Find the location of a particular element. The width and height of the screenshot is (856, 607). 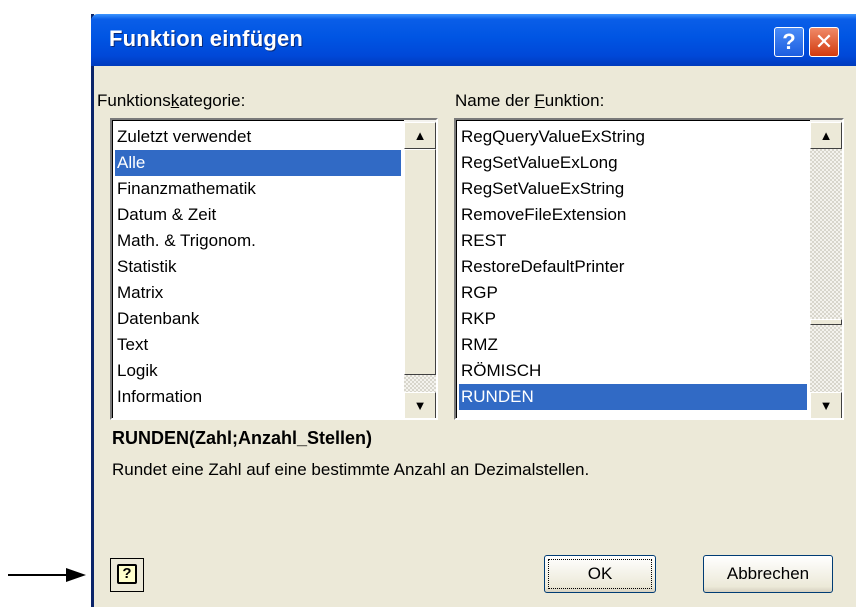

function-item: RÖMISCH is located at coordinates (500, 371).